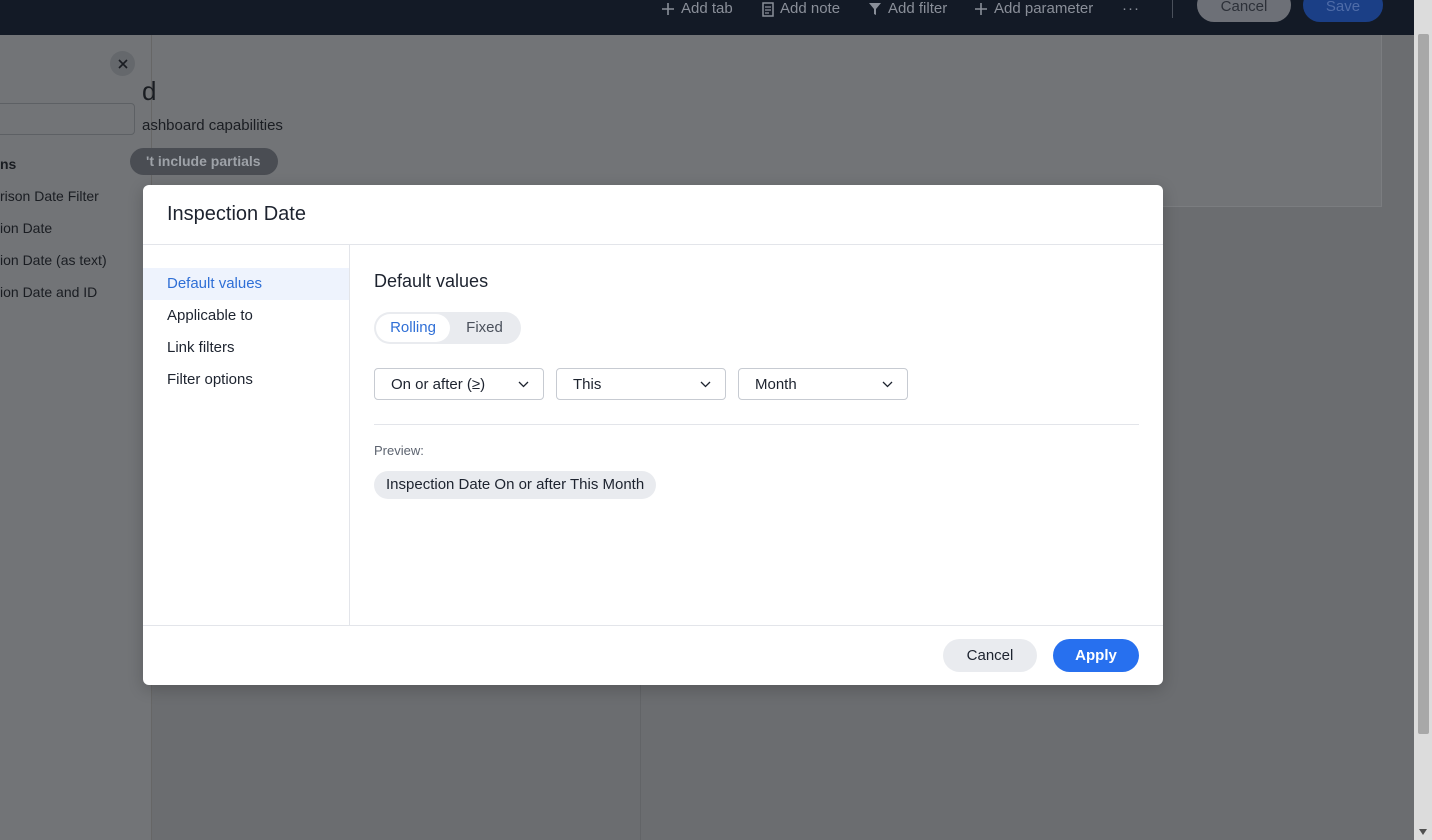 The width and height of the screenshot is (1432, 840). What do you see at coordinates (1423, 384) in the screenshot?
I see `scrollbar-thumb` at bounding box center [1423, 384].